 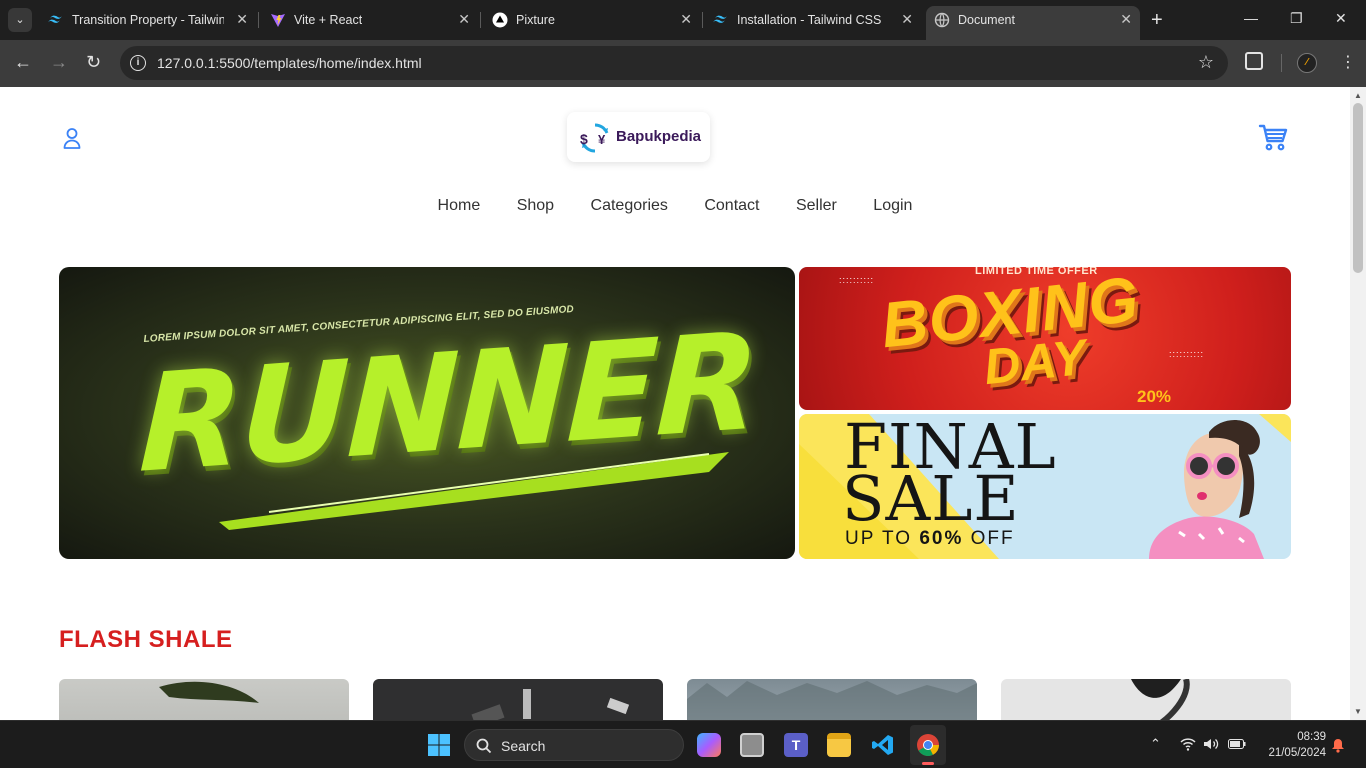 I want to click on search-label: Search, so click(x=523, y=746).